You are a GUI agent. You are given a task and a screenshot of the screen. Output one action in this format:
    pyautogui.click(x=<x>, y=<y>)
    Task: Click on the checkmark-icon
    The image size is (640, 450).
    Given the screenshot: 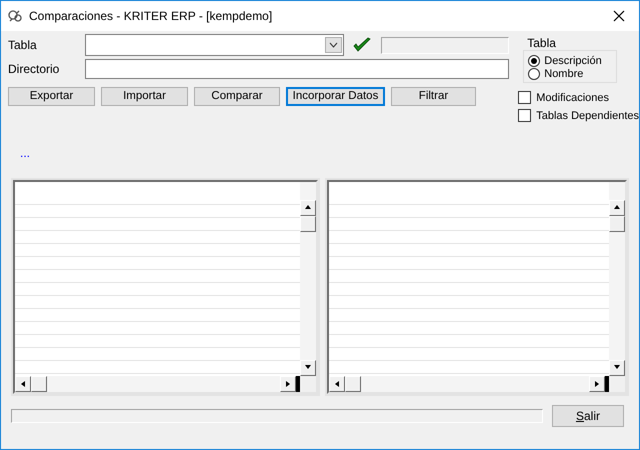 What is the action you would take?
    pyautogui.click(x=362, y=45)
    